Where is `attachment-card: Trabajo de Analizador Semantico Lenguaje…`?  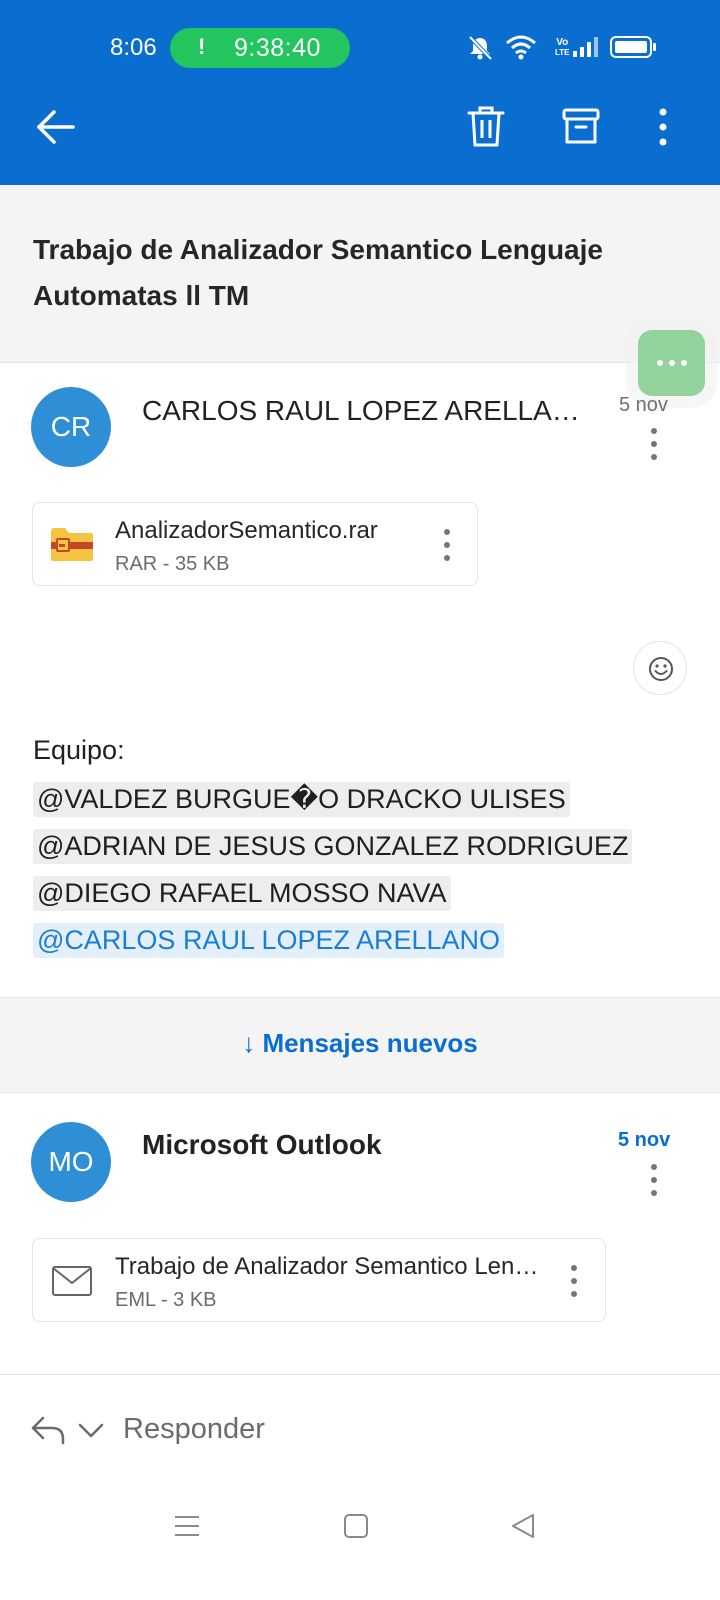
attachment-card: Trabajo de Analizador Semantico Lenguaje… is located at coordinates (319, 1280).